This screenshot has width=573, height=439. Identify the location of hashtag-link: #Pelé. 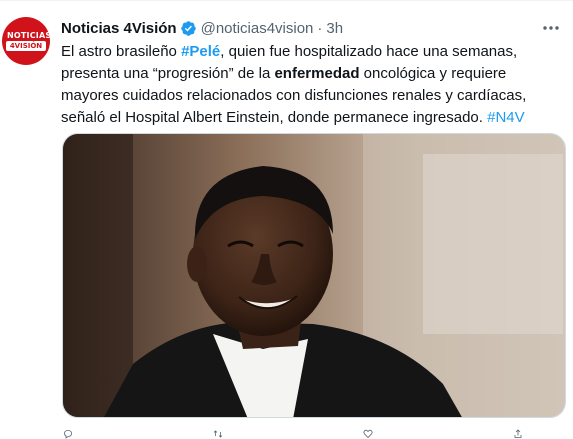
(200, 51).